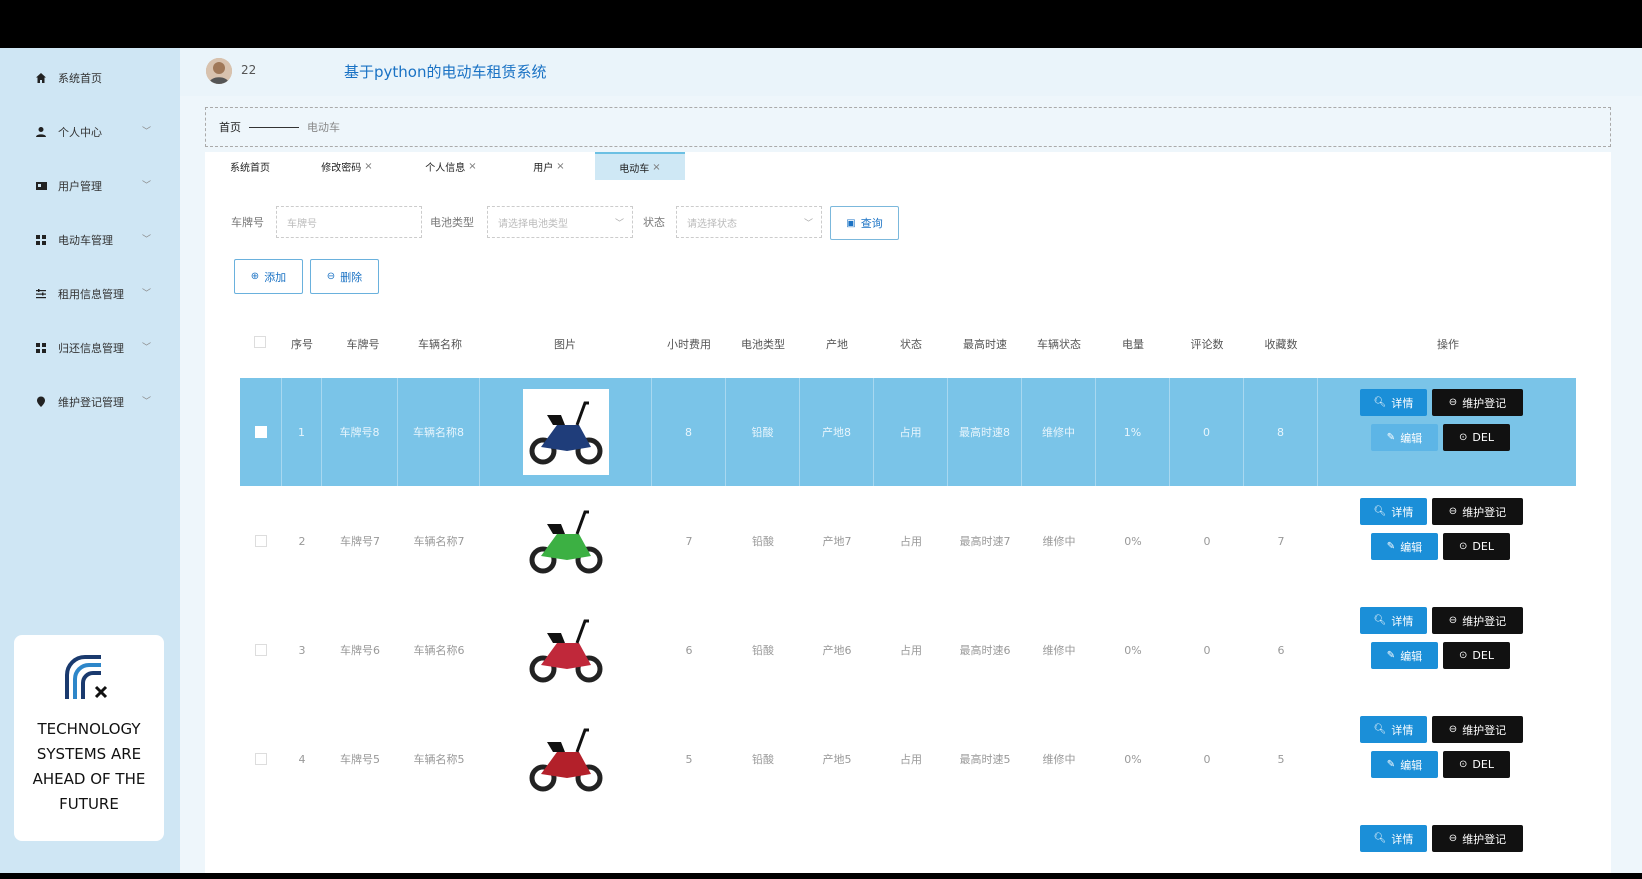  What do you see at coordinates (549, 166) in the screenshot?
I see `tab-users: 用户 ×` at bounding box center [549, 166].